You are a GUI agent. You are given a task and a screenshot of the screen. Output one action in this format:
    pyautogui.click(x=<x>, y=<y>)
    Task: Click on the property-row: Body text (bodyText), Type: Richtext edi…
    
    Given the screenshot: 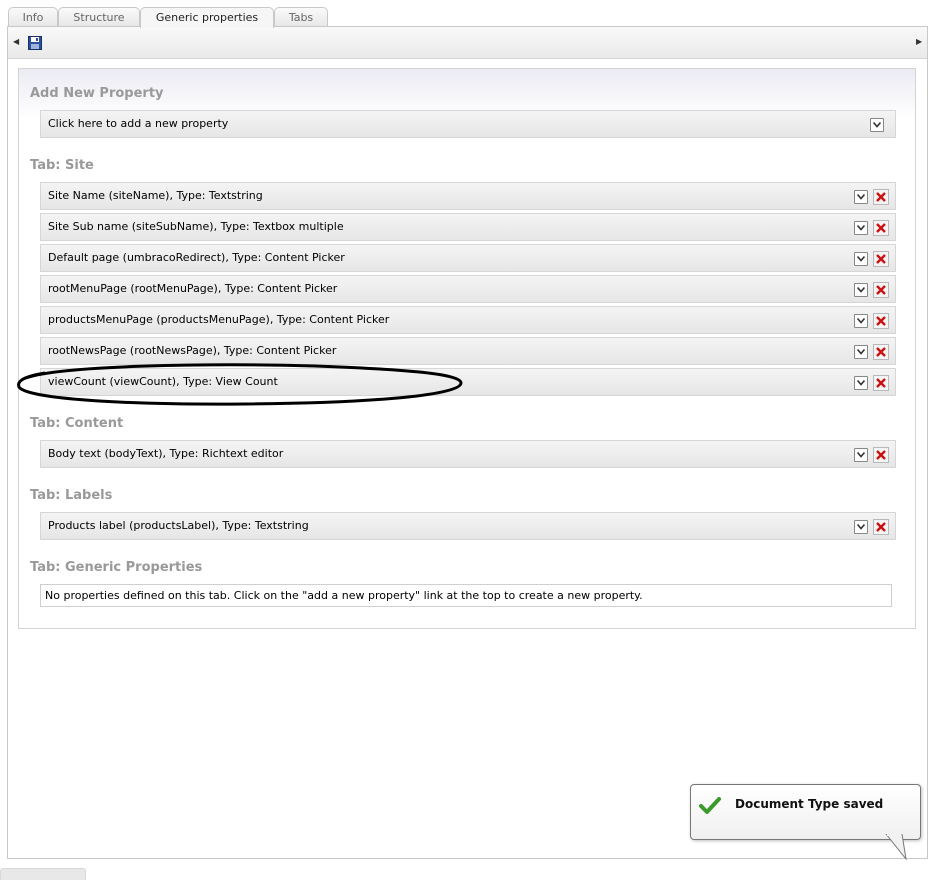 What is the action you would take?
    pyautogui.click(x=468, y=454)
    